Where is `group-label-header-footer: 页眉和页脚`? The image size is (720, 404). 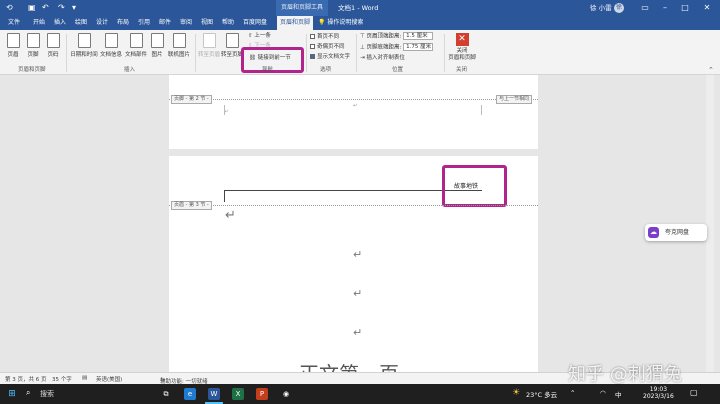
group-label-header-footer: 页眉和页脚 is located at coordinates (32, 70).